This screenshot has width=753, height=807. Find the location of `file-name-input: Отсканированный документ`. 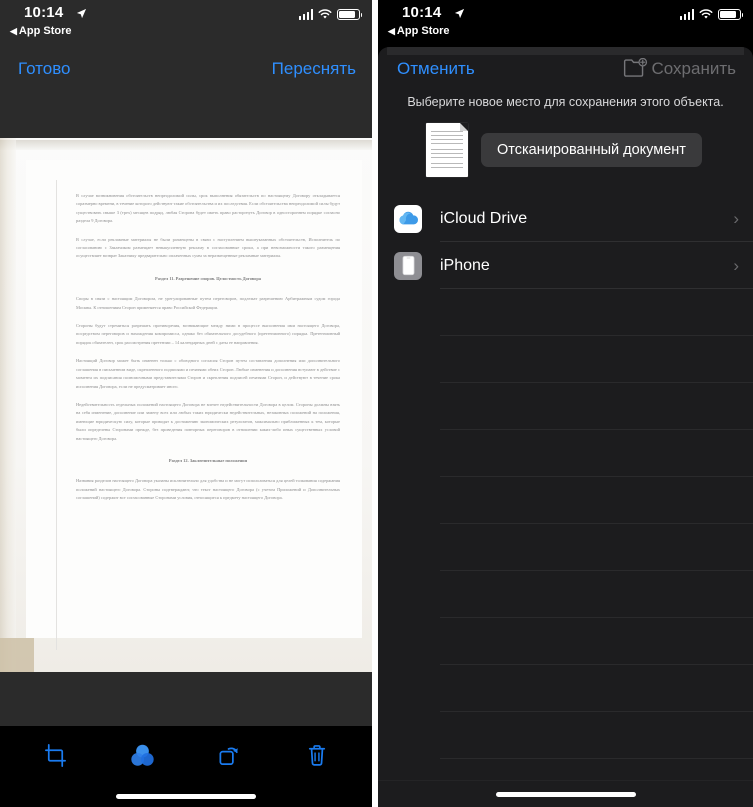

file-name-input: Отсканированный документ is located at coordinates (591, 150).